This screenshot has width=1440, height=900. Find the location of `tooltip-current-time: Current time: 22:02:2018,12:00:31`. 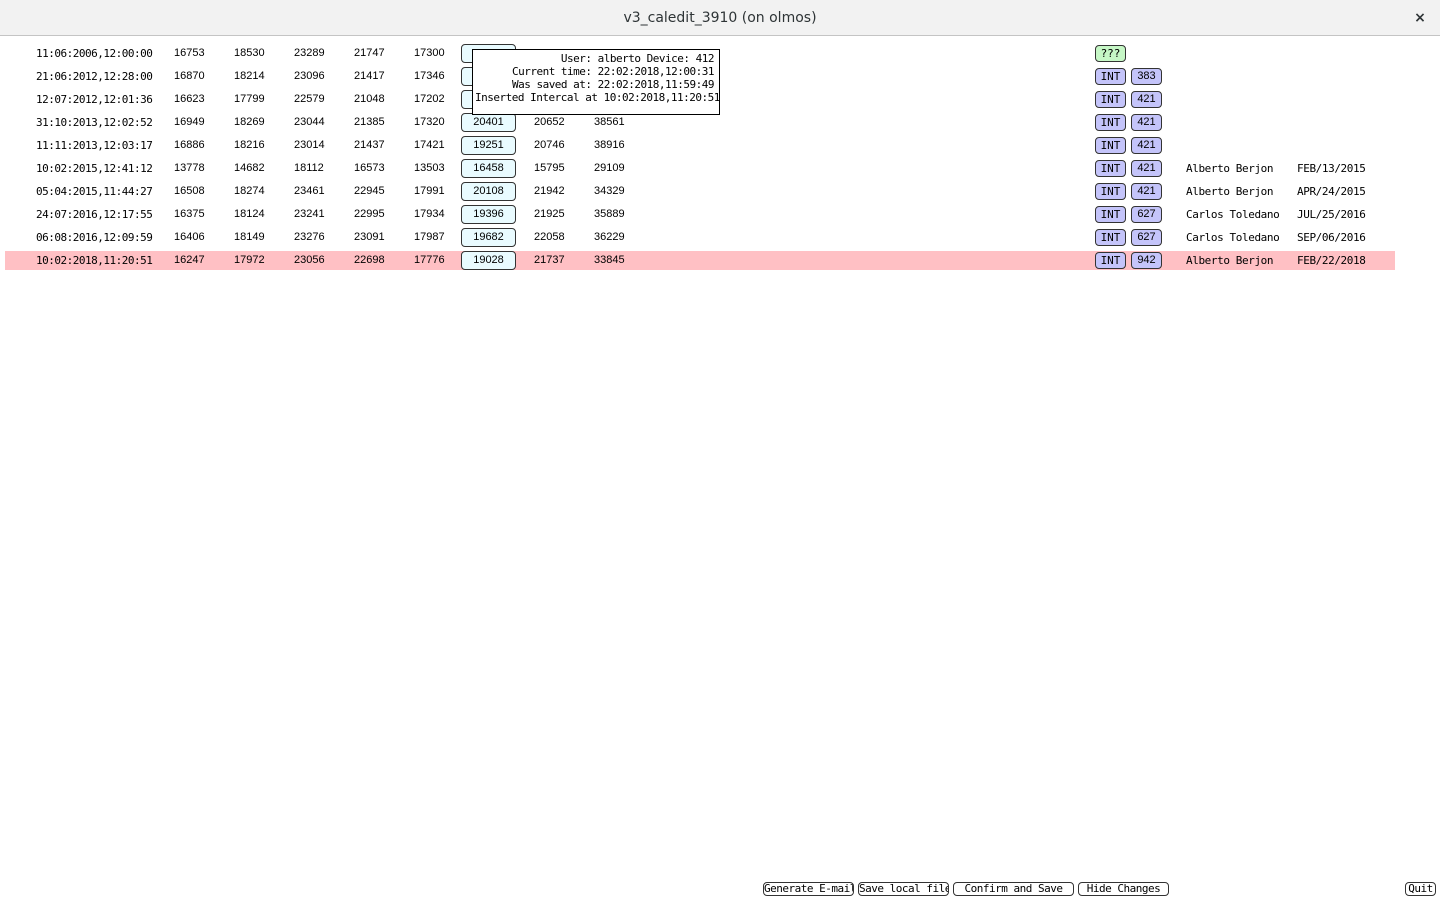

tooltip-current-time: Current time: 22:02:2018,12:00:31 is located at coordinates (613, 71).